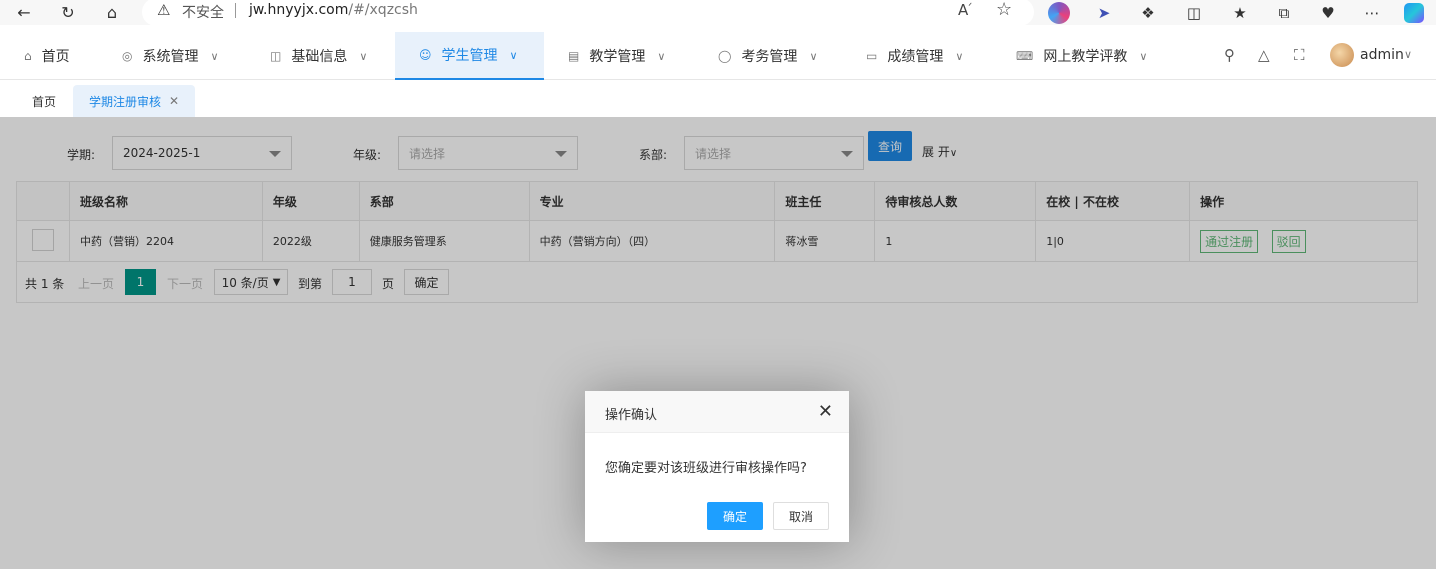 Image resolution: width=1436 pixels, height=569 pixels. What do you see at coordinates (588, 13) in the screenshot?
I see `address-bar: ⚠ 不安全 jw.hnyyjx.com/#/xqzcsh Aᐟ ☆` at bounding box center [588, 13].